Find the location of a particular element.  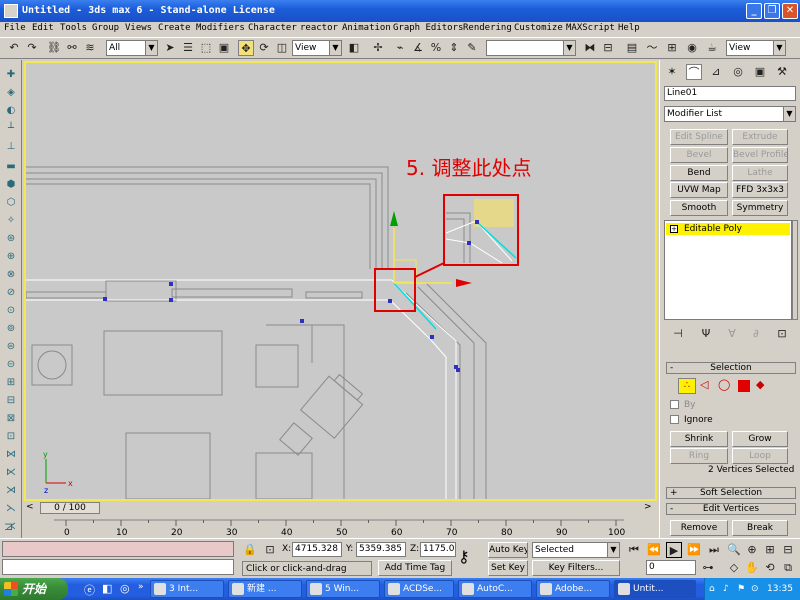

menu-edit: Edit is located at coordinates (43, 28).